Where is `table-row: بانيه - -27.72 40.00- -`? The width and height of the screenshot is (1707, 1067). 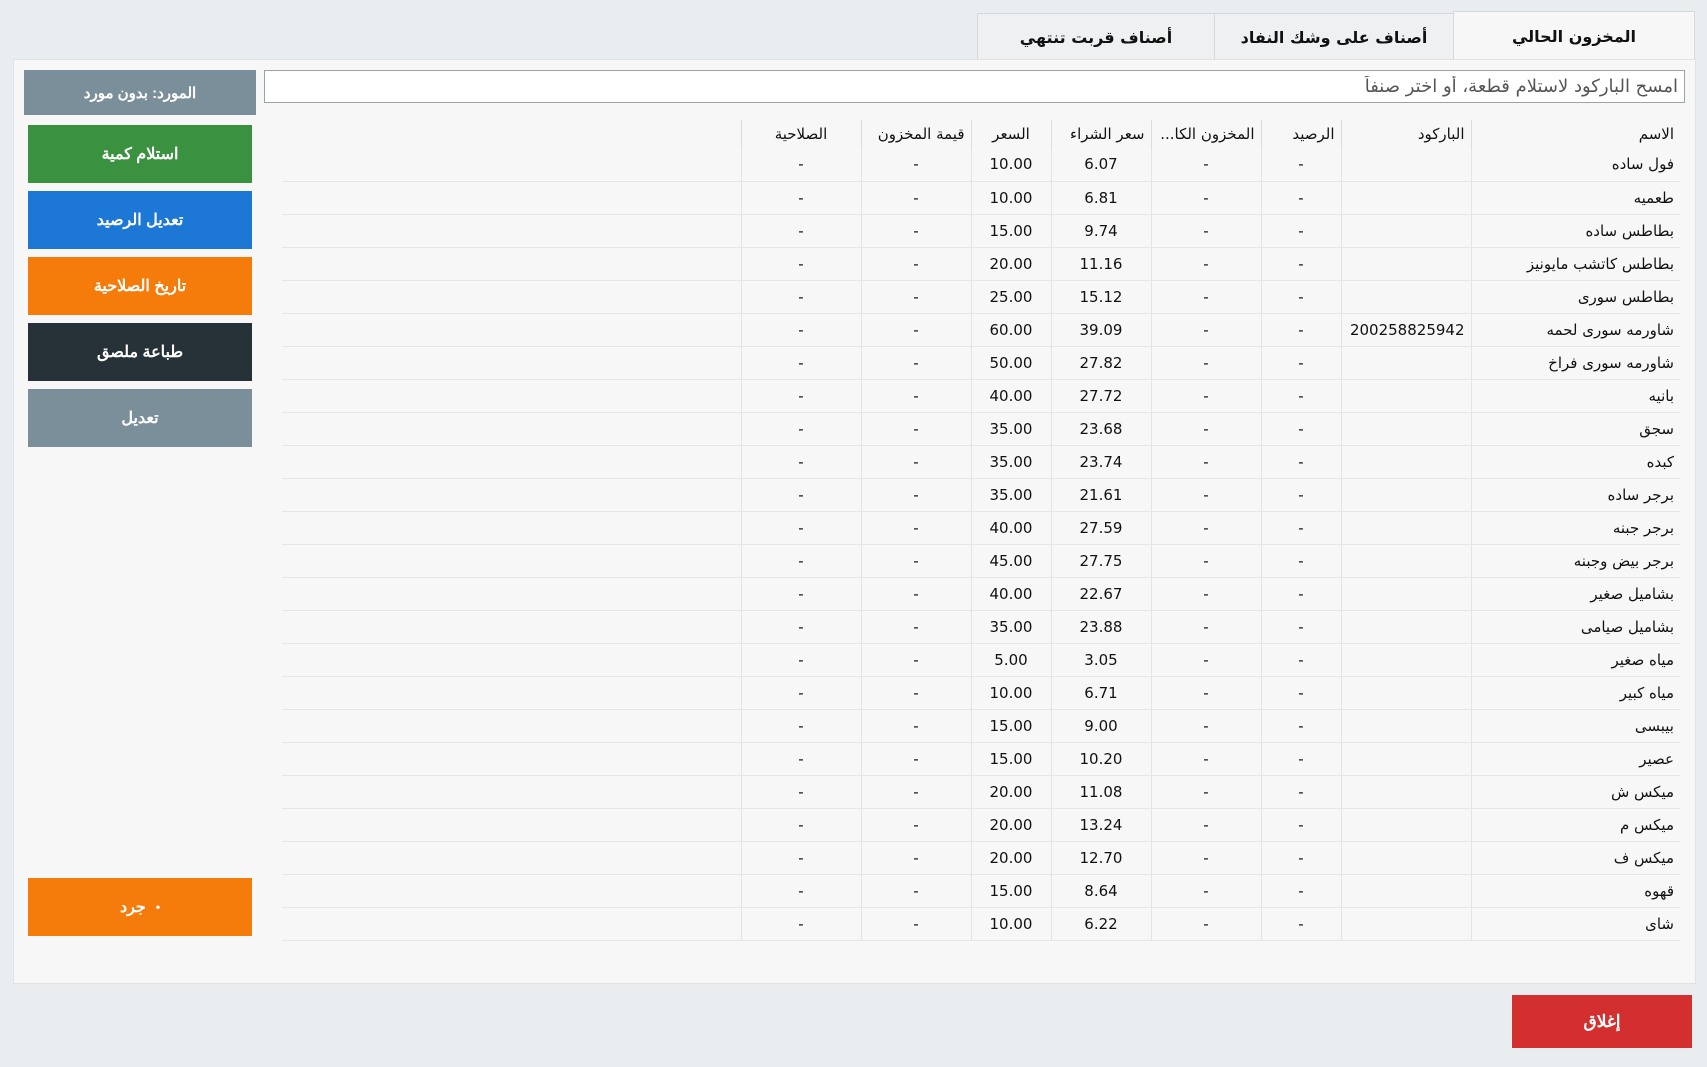 table-row: بانيه - -27.72 40.00- - is located at coordinates (981, 396).